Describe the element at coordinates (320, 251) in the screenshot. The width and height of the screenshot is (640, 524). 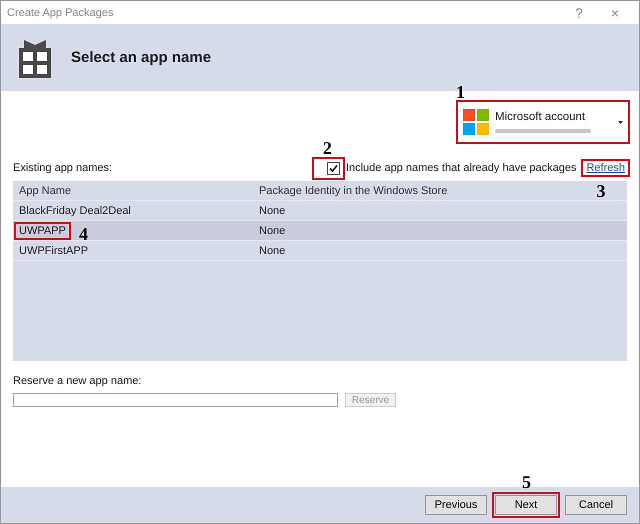
I see `table-row: UWPFirstAPP None` at that location.